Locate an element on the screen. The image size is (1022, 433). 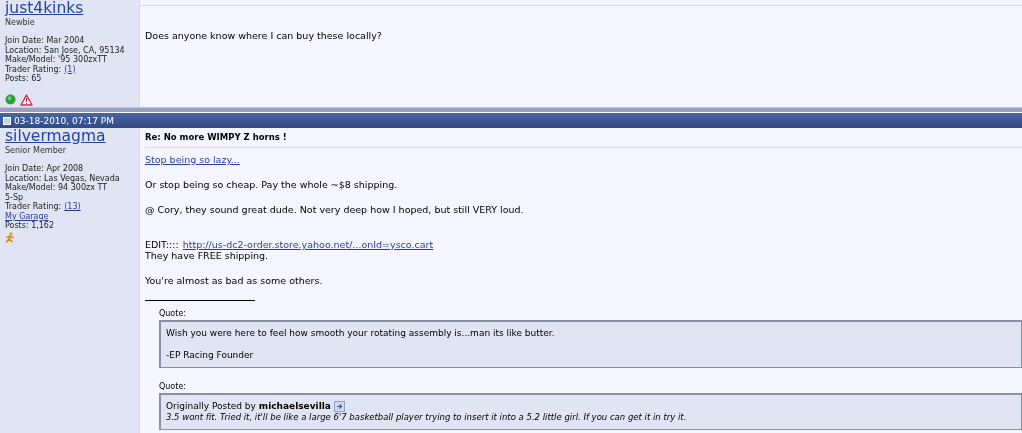
garage-link: My Garage is located at coordinates (27, 216).